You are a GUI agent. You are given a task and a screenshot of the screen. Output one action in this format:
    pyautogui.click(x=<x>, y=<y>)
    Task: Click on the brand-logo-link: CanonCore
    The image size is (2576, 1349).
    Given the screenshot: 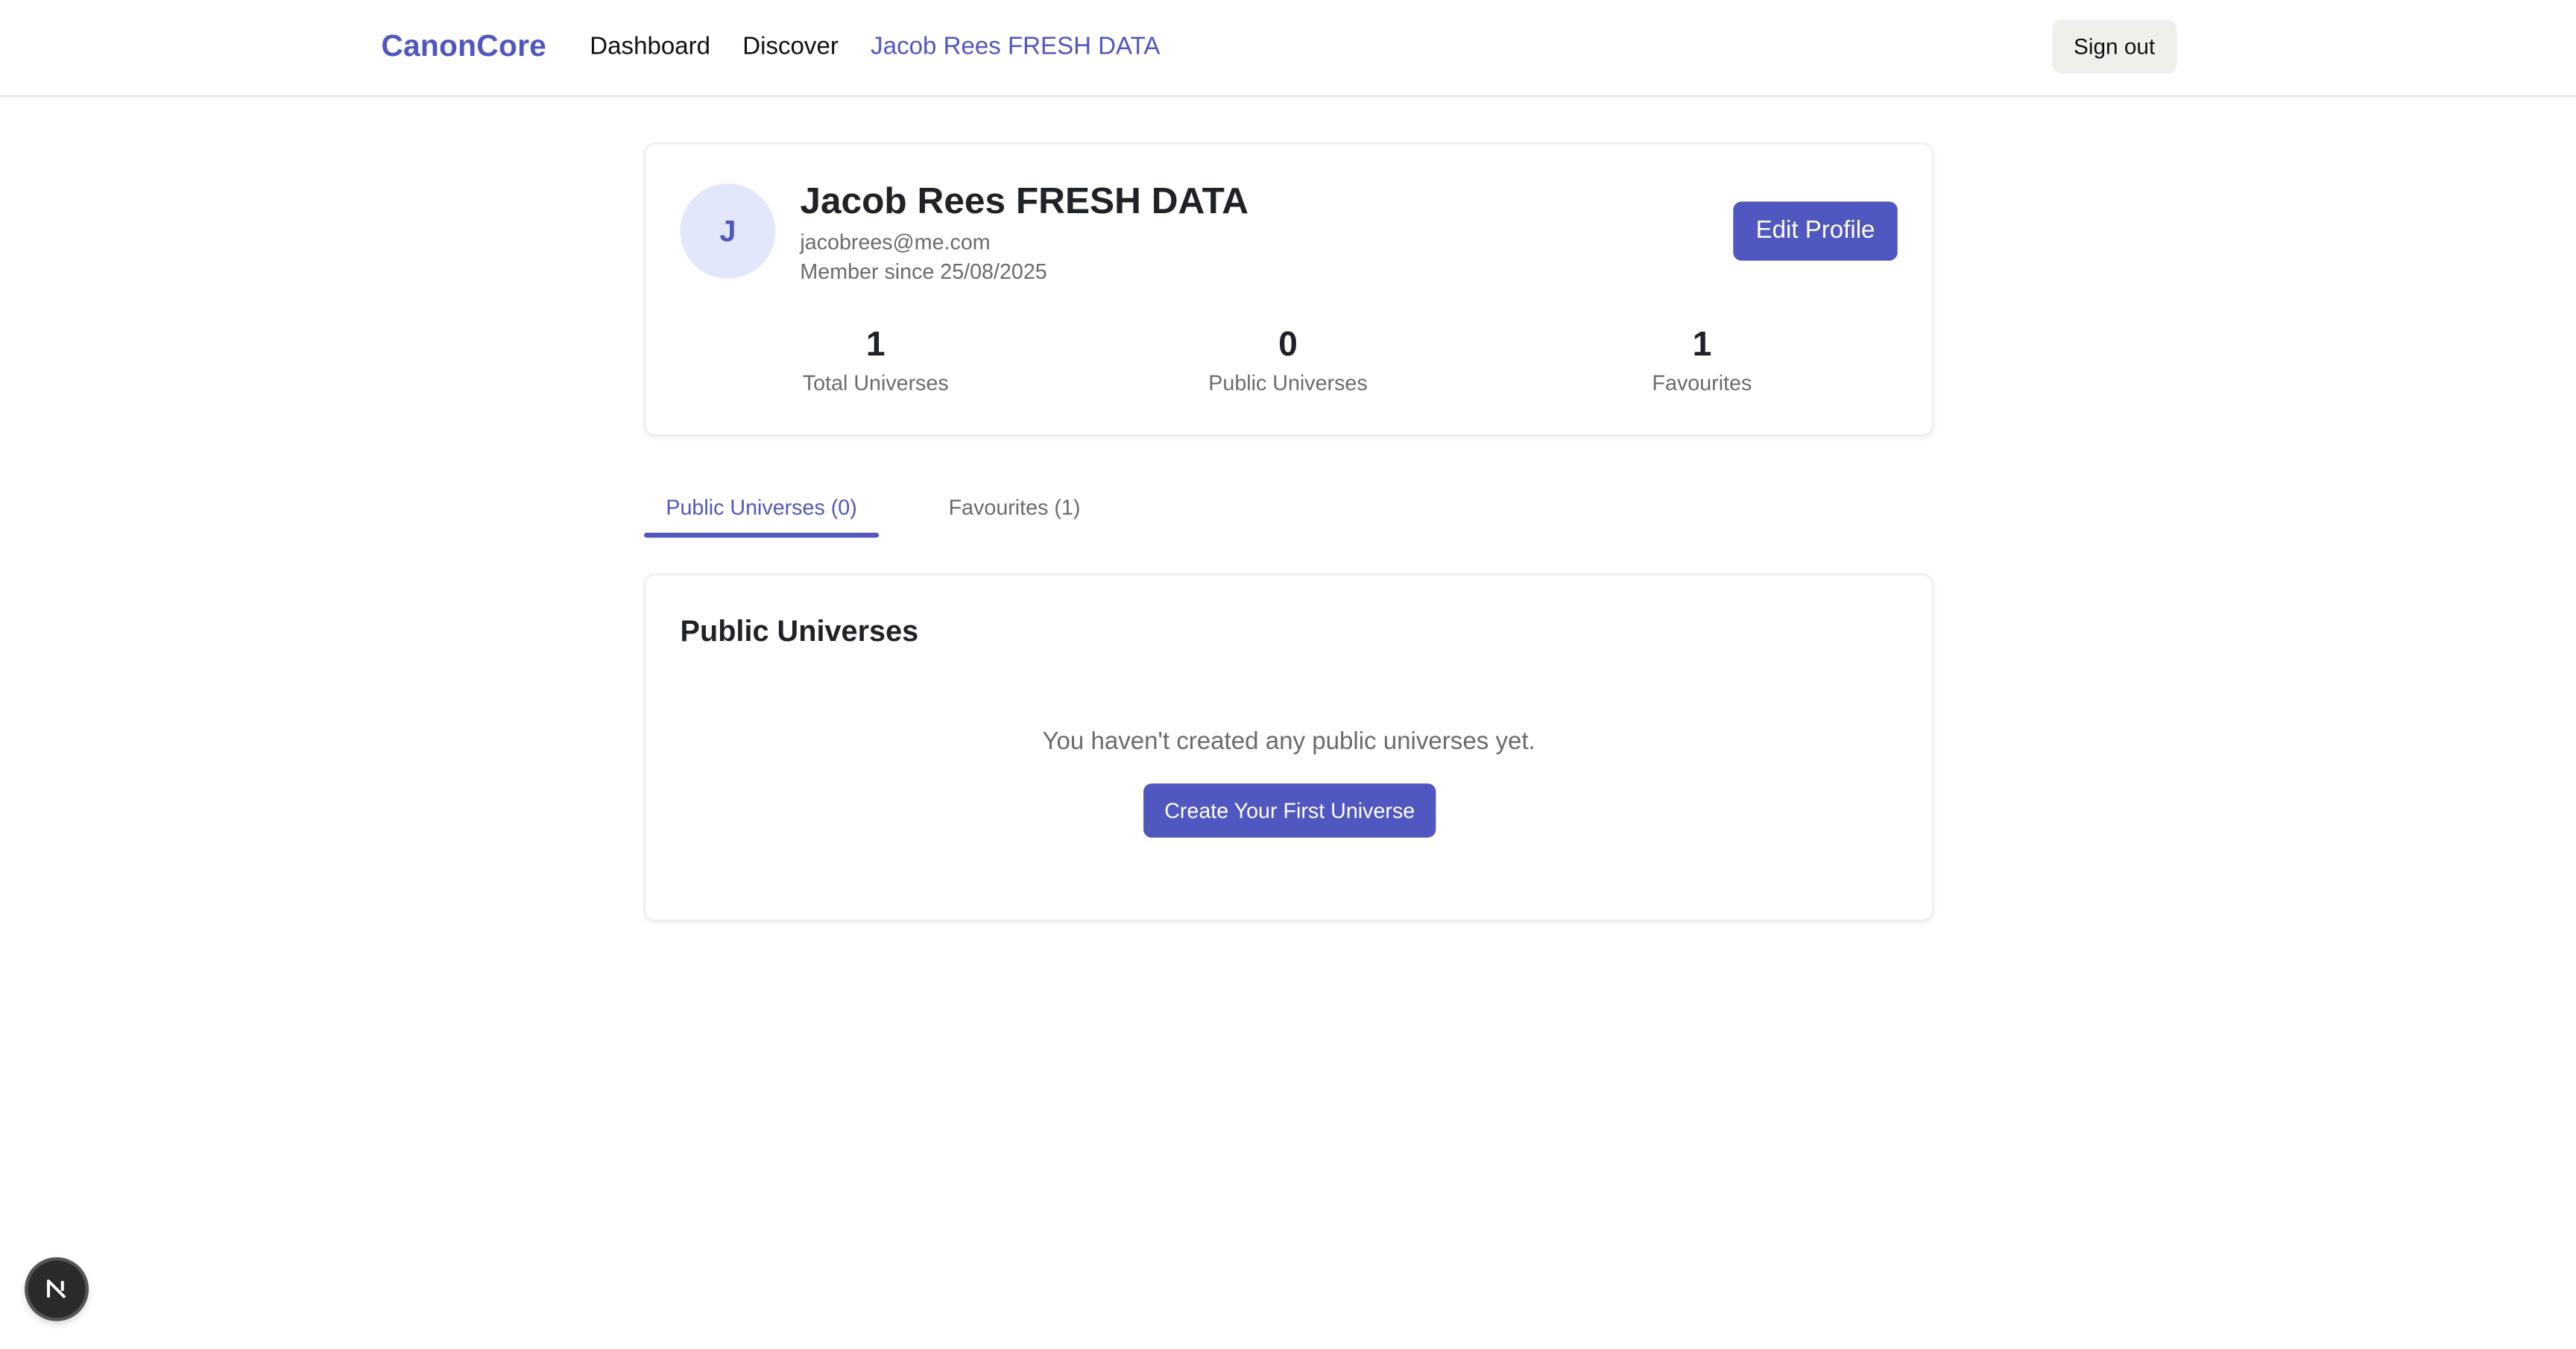 What is the action you would take?
    pyautogui.click(x=463, y=45)
    